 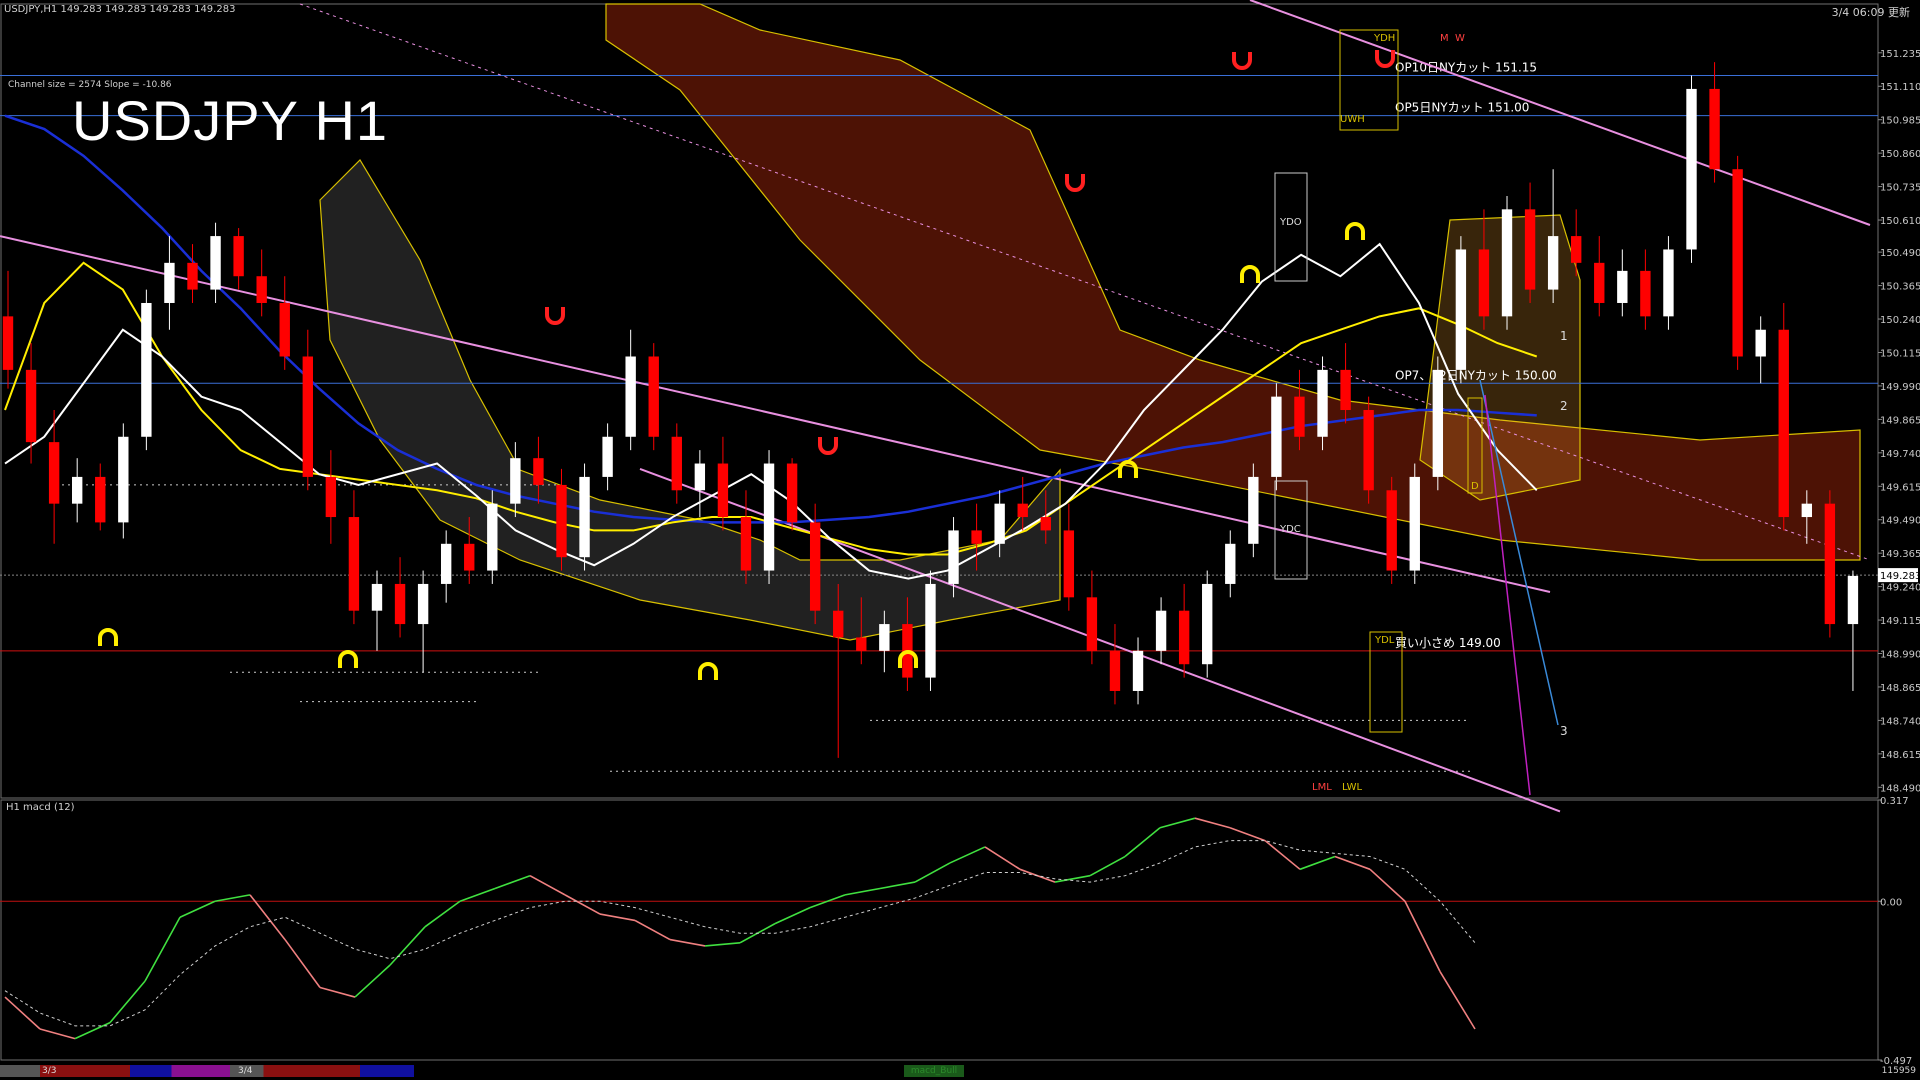 I want to click on y-tick-label: 150.240, so click(x=1900, y=320).